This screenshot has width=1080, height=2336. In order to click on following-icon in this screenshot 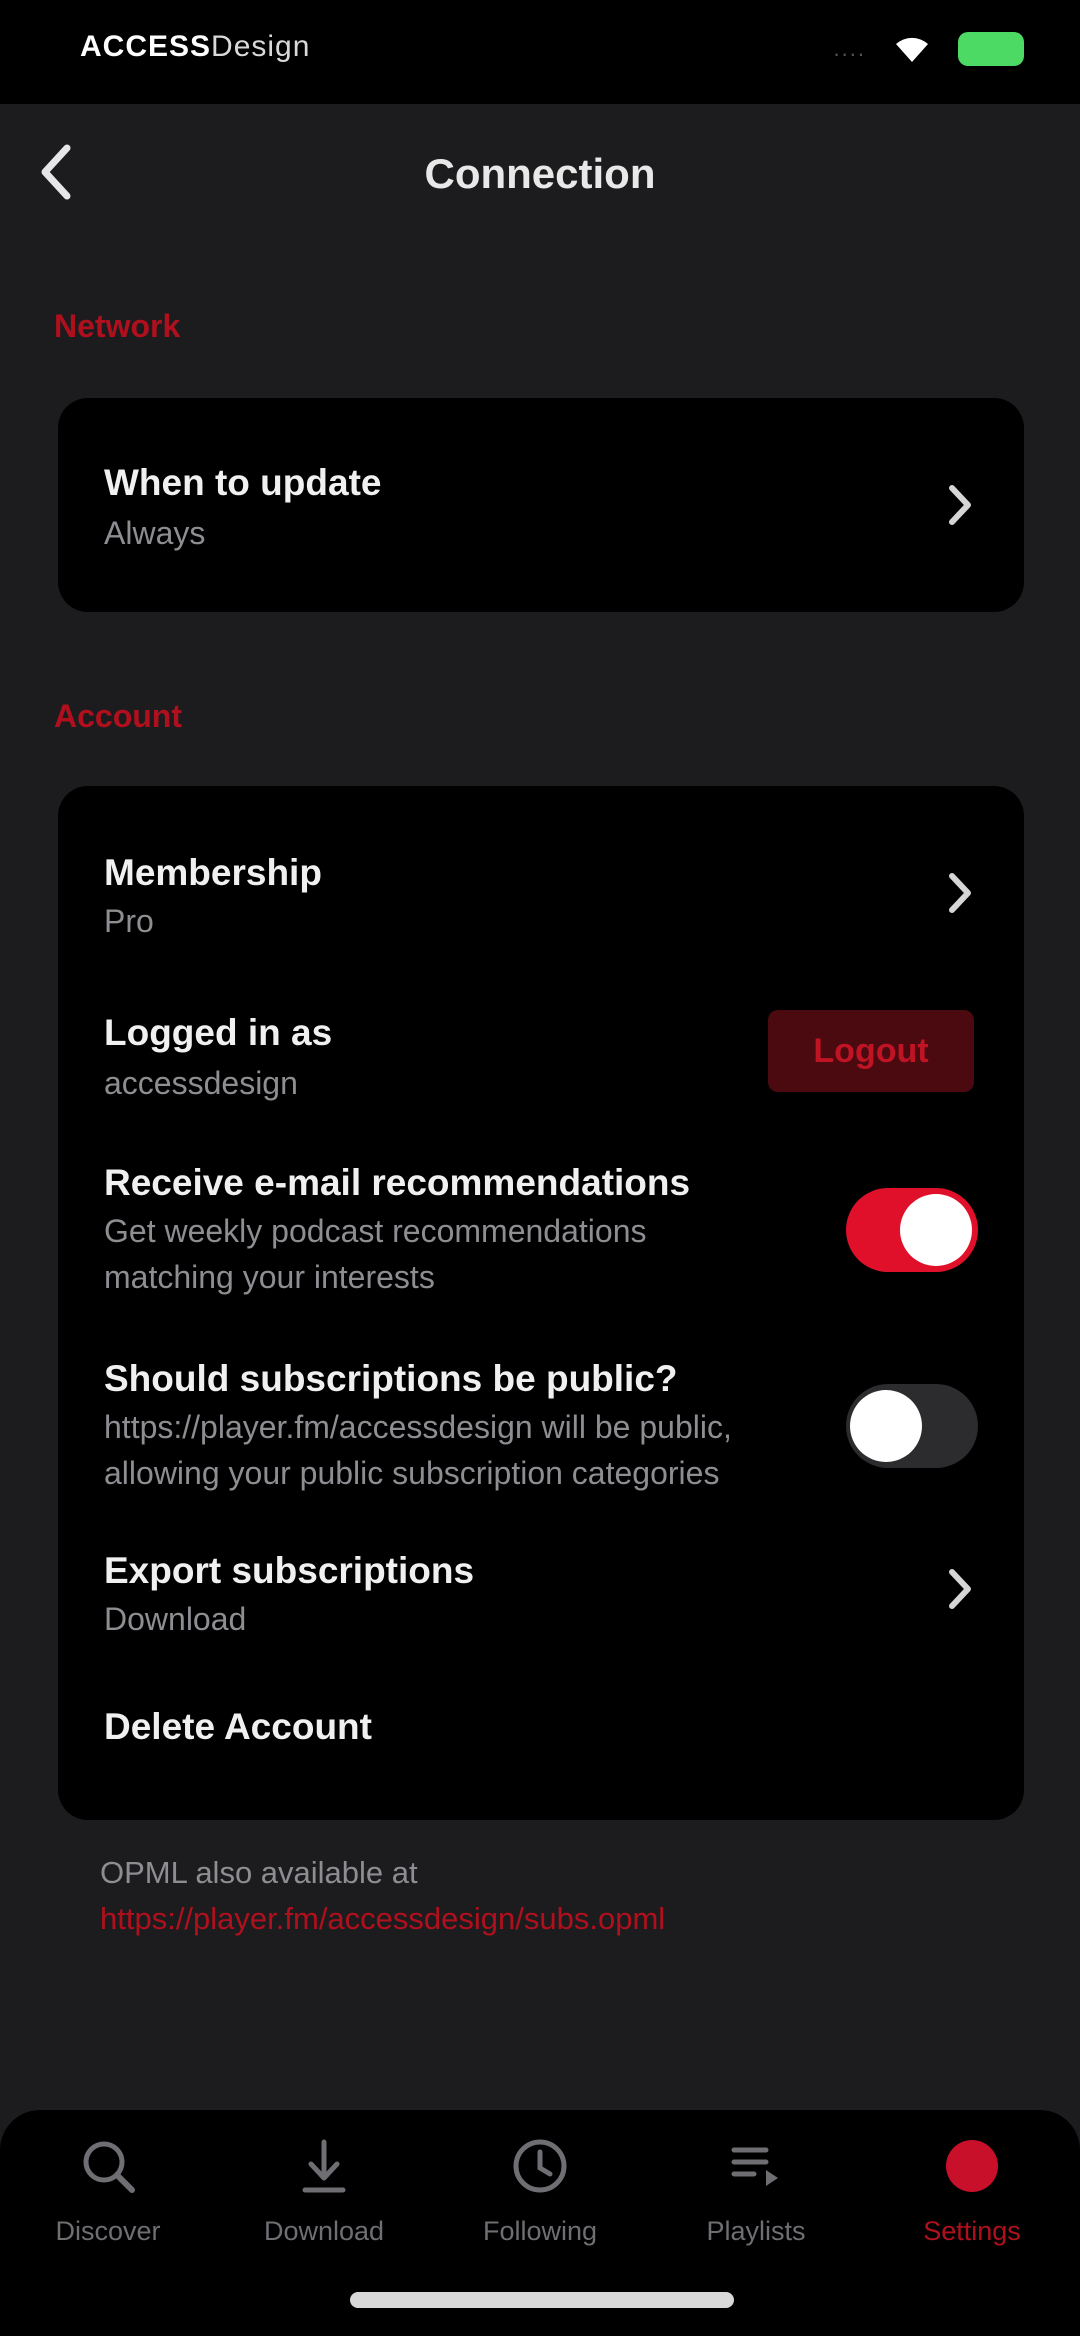, I will do `click(540, 2166)`.